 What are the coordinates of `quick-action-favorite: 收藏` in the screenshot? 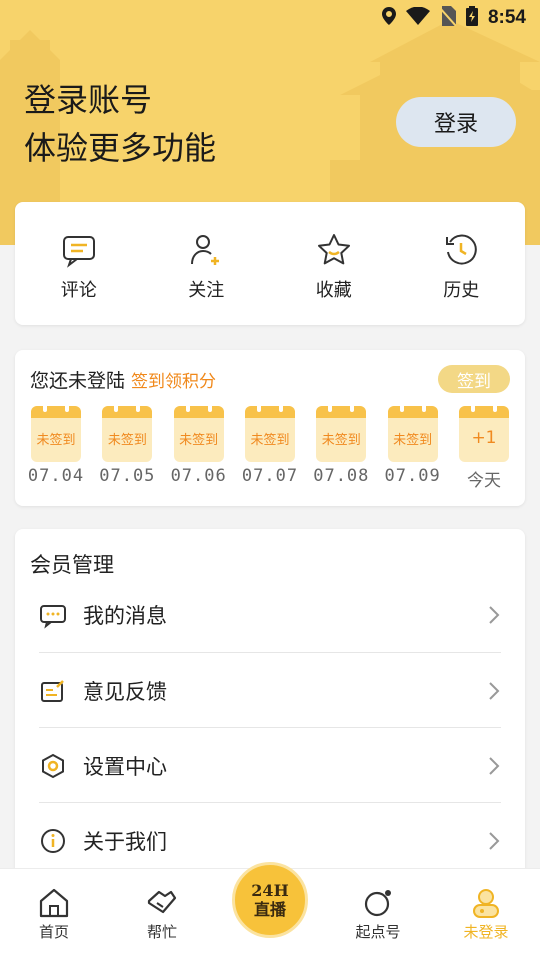 It's located at (334, 263).